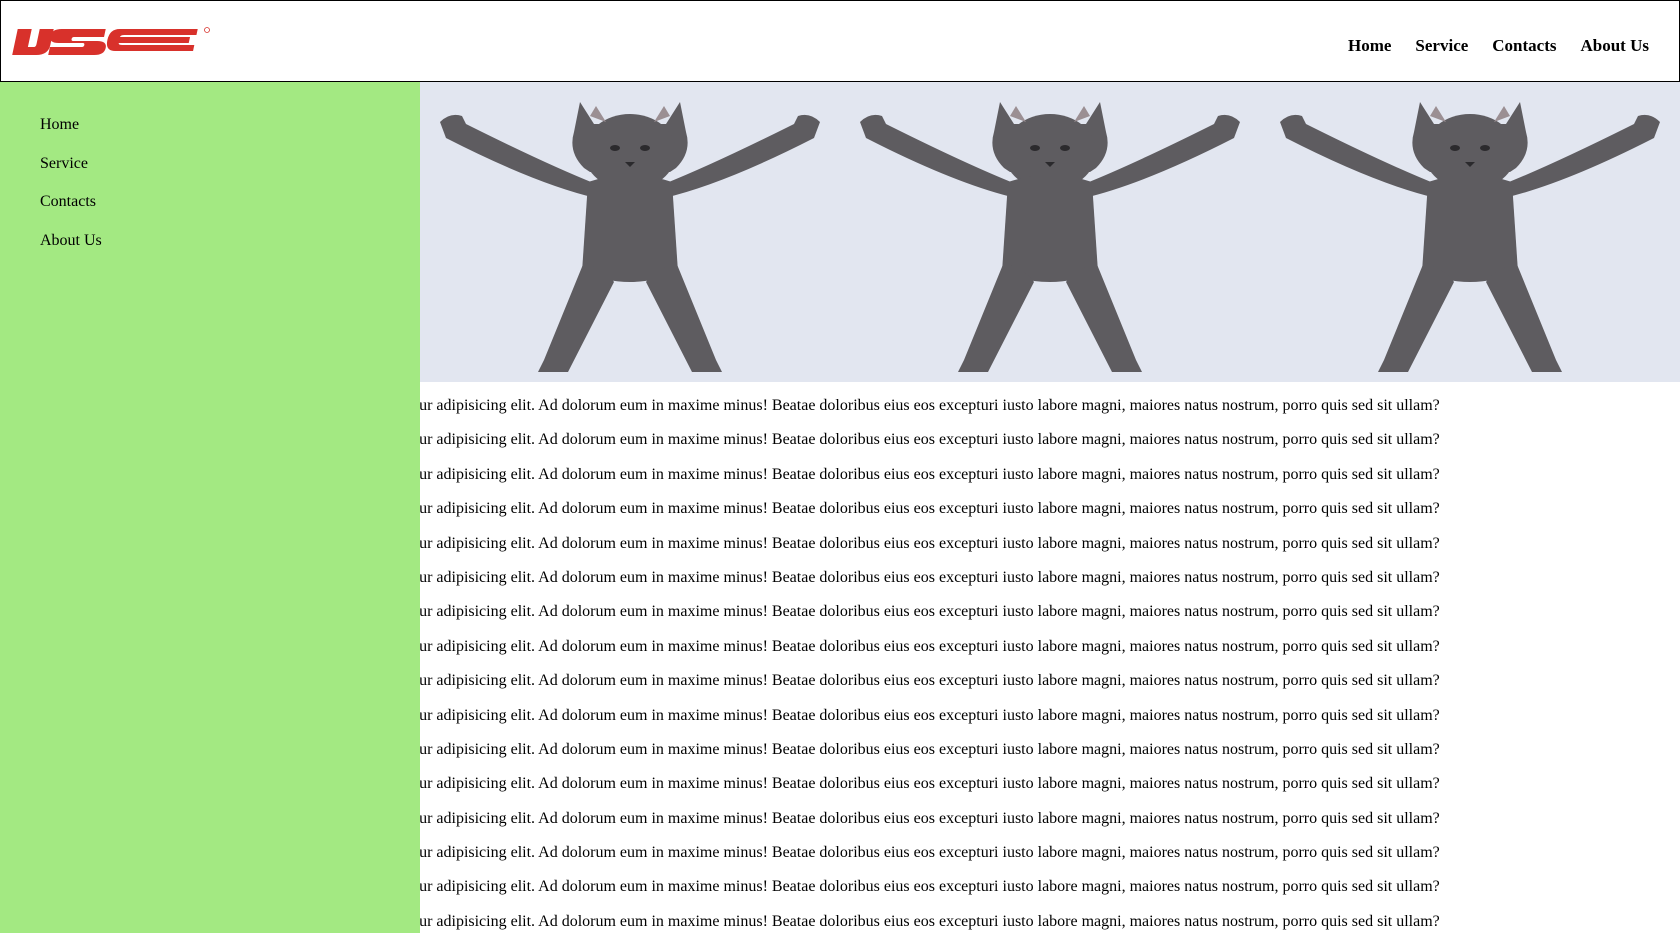  Describe the element at coordinates (1441, 46) in the screenshot. I see `top-nav-service: Service` at that location.